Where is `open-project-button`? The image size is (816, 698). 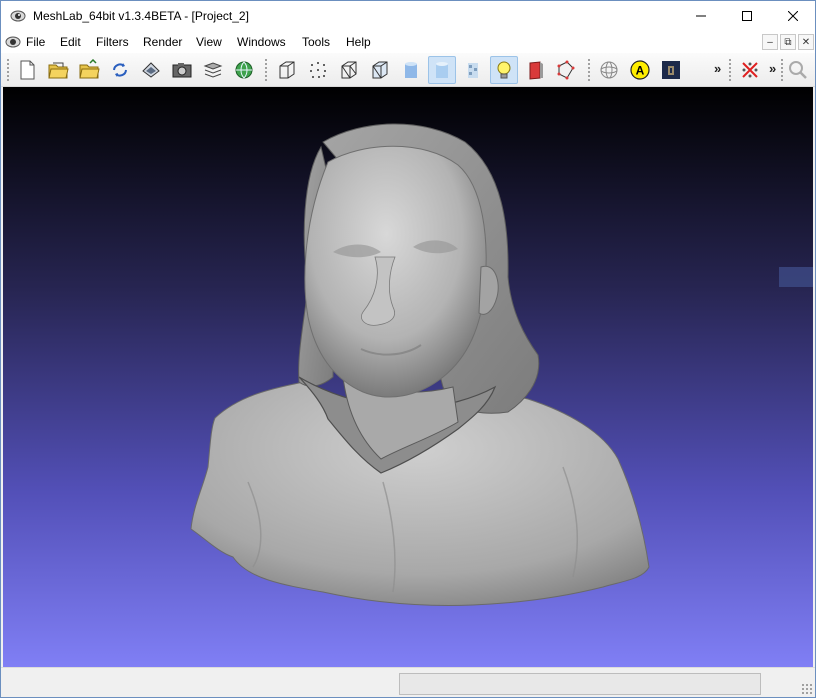
open-project-button is located at coordinates (58, 70).